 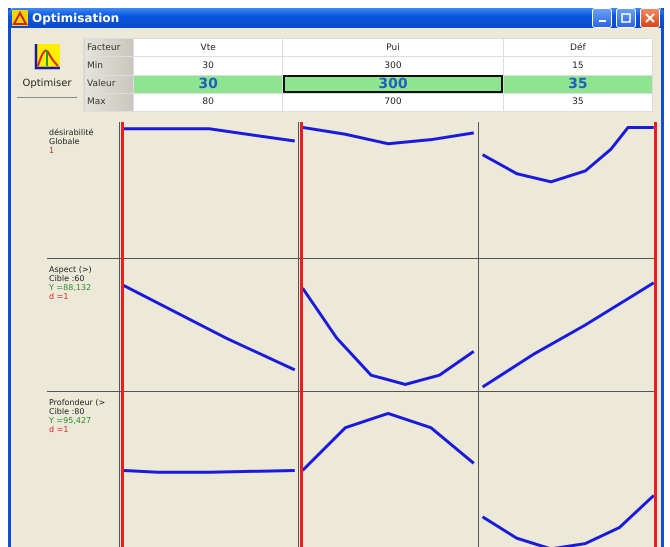 I want to click on app-icon, so click(x=20, y=18).